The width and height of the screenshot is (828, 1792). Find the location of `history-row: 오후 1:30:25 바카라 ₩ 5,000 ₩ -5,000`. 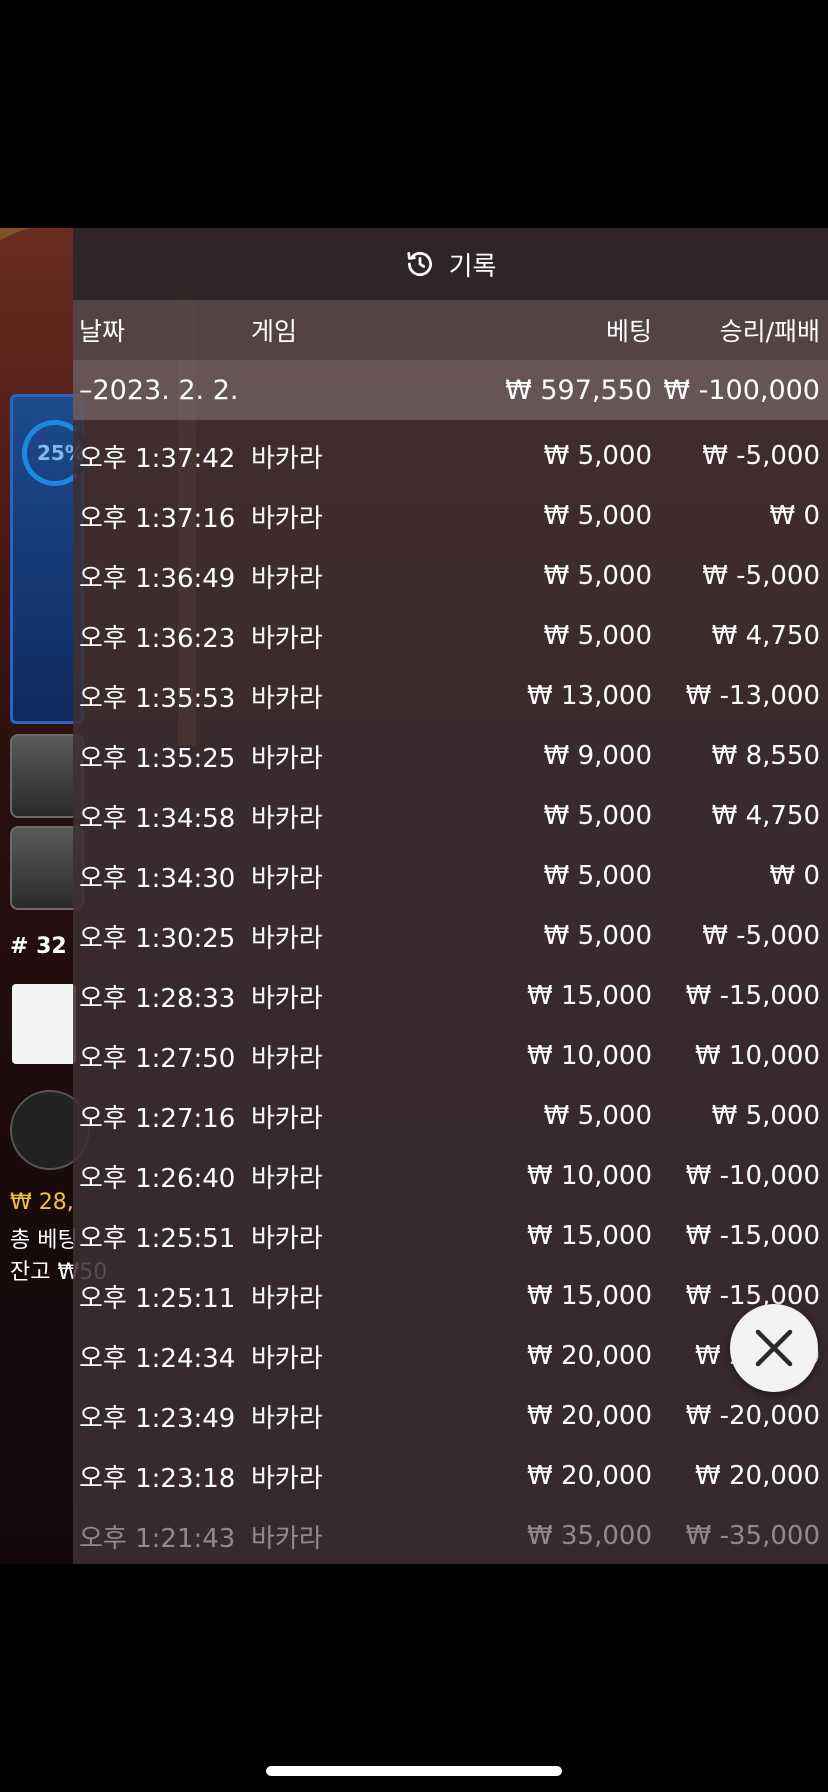

history-row: 오후 1:30:25 바카라 ₩ 5,000 ₩ -5,000 is located at coordinates (450, 936).